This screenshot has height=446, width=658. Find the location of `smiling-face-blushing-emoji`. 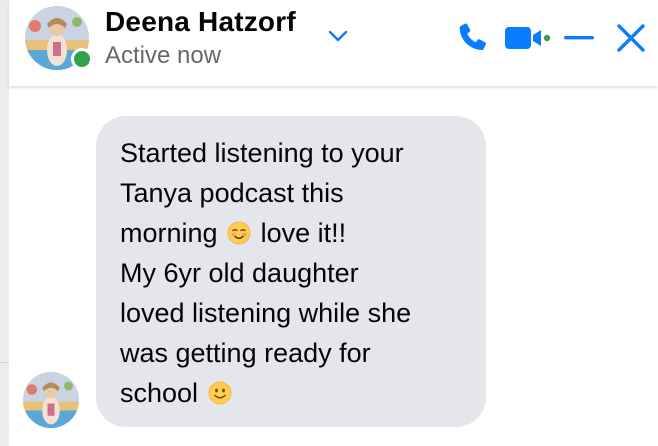

smiling-face-blushing-emoji is located at coordinates (239, 230).